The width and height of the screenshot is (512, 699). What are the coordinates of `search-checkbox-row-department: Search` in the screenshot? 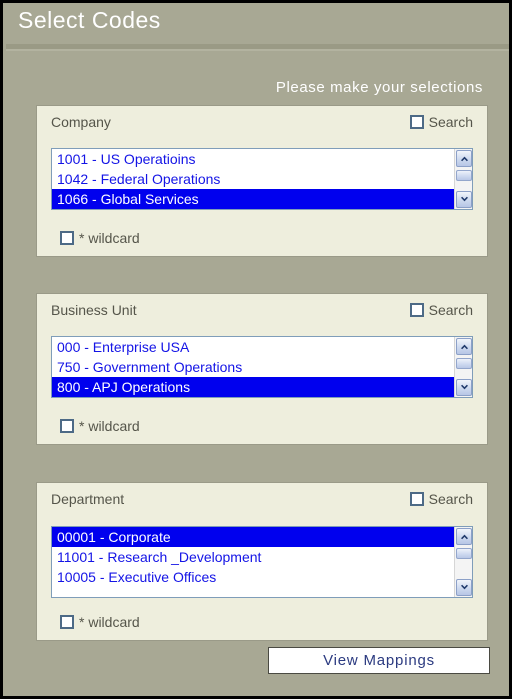 It's located at (441, 499).